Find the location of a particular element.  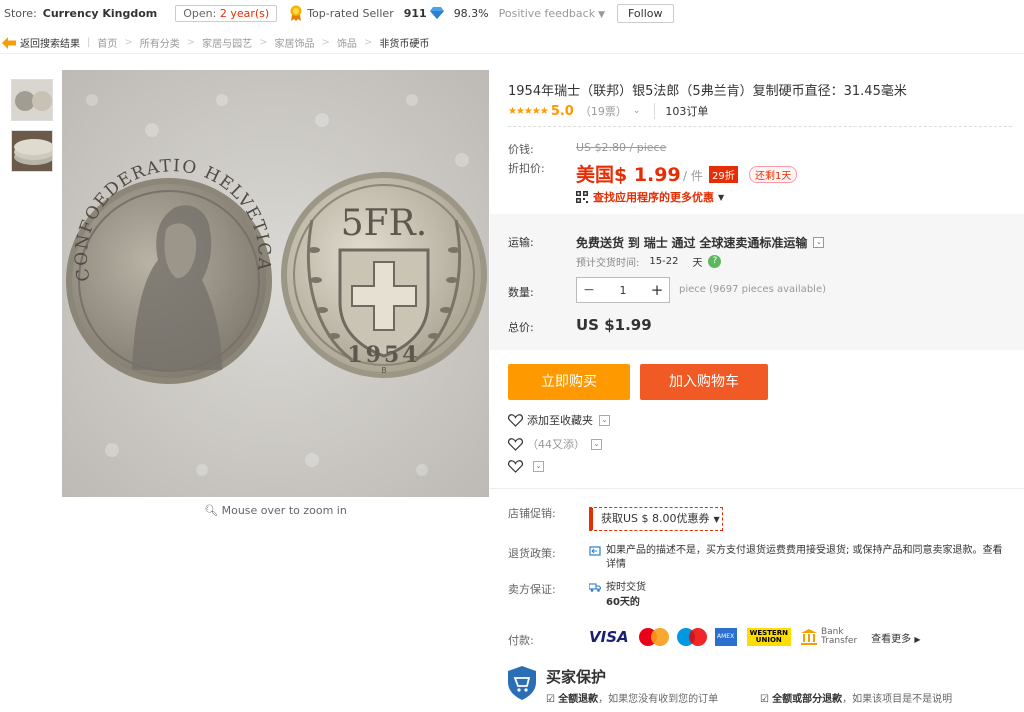

store-open-badge: Open: 2 year(s) is located at coordinates (226, 13).